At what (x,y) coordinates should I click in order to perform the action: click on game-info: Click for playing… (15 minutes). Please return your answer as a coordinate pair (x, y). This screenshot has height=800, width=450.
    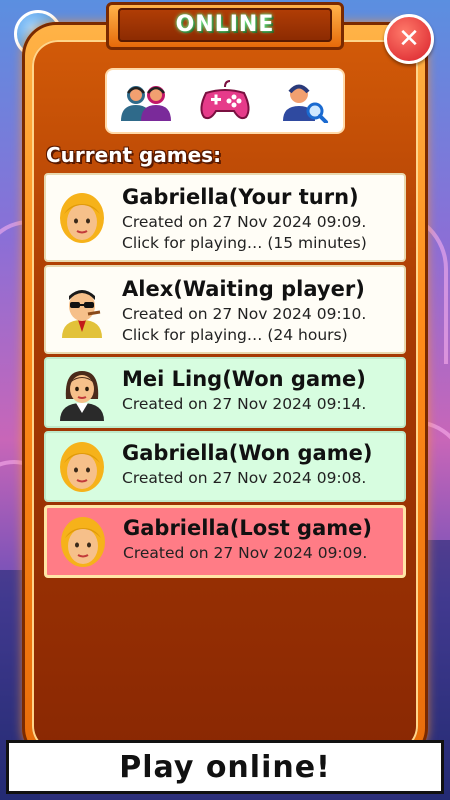
    Looking at the image, I should click on (244, 243).